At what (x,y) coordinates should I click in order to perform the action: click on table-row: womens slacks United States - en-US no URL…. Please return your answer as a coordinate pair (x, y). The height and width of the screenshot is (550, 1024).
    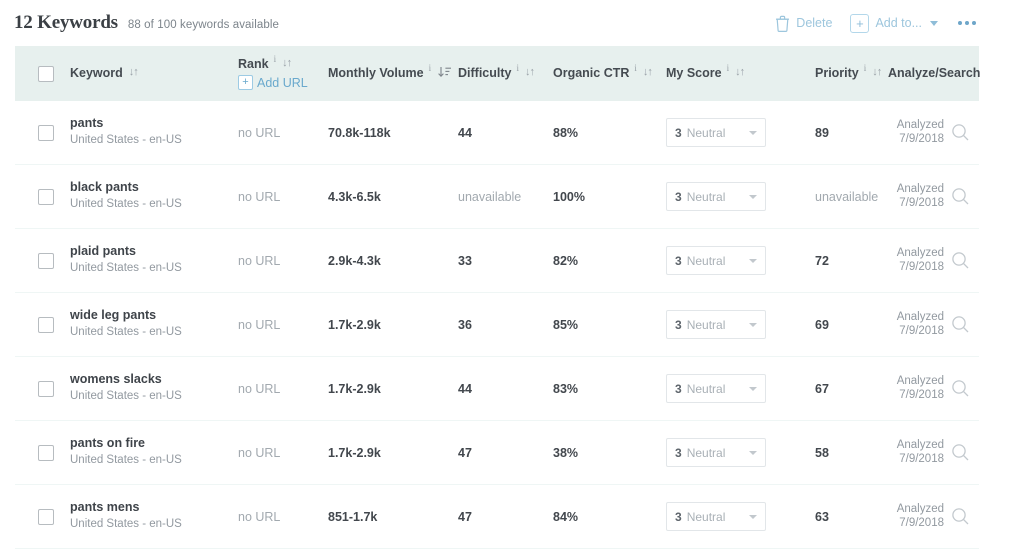
    Looking at the image, I should click on (497, 388).